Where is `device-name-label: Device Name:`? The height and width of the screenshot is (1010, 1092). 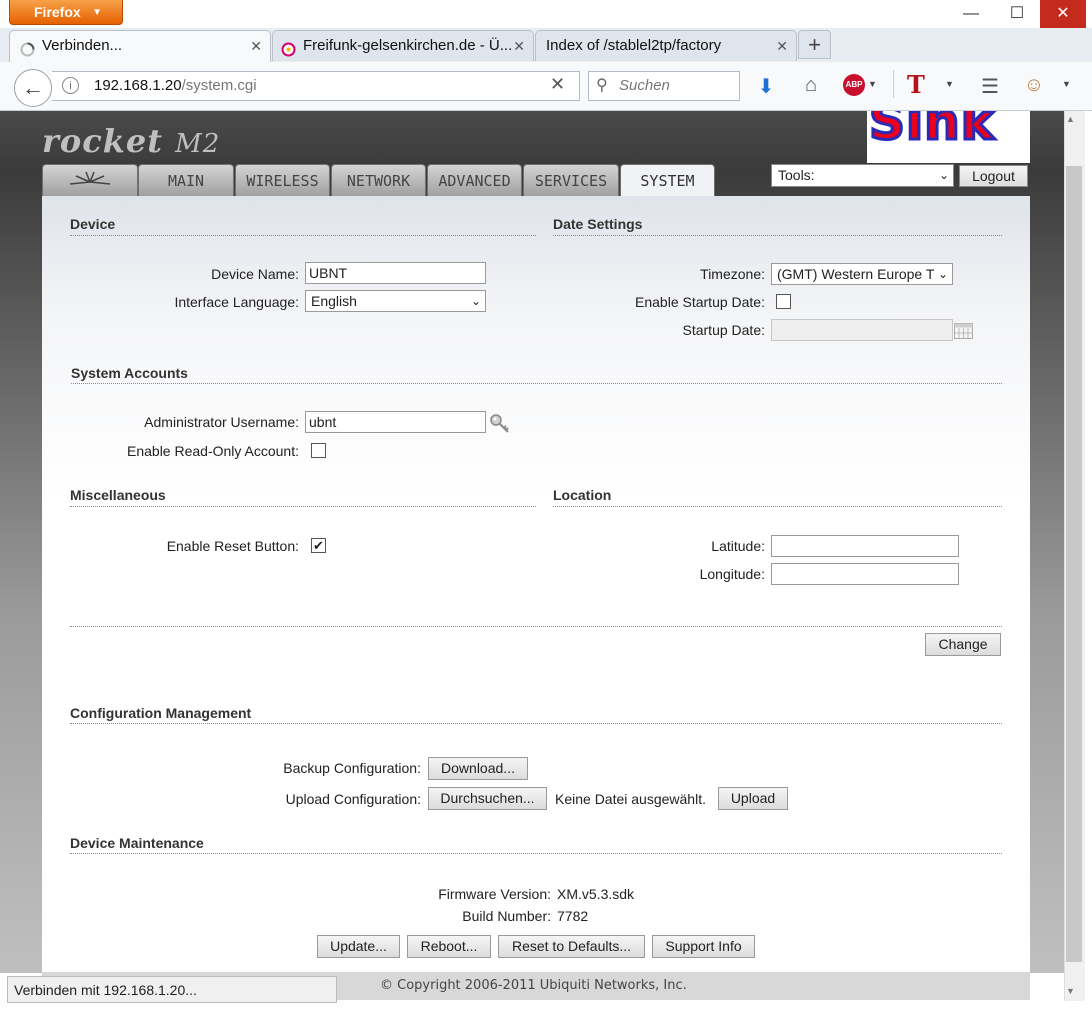
device-name-label: Device Name: is located at coordinates (255, 274).